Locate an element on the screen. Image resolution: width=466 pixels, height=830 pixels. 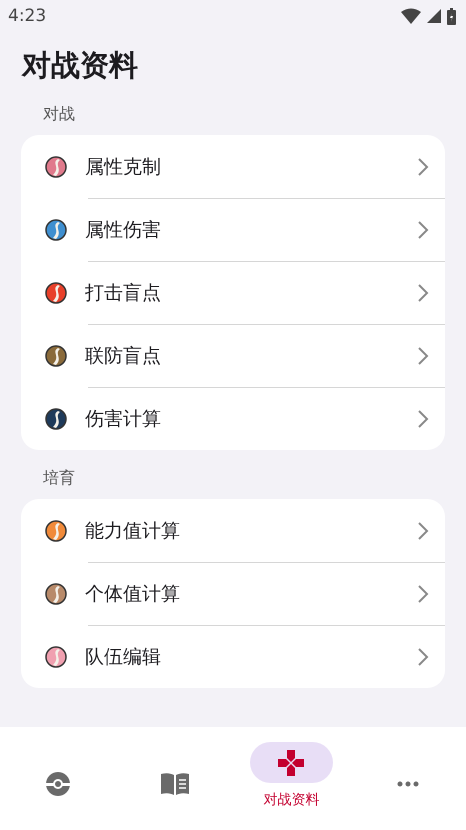
list-item: 伤害计算 is located at coordinates (251, 419).